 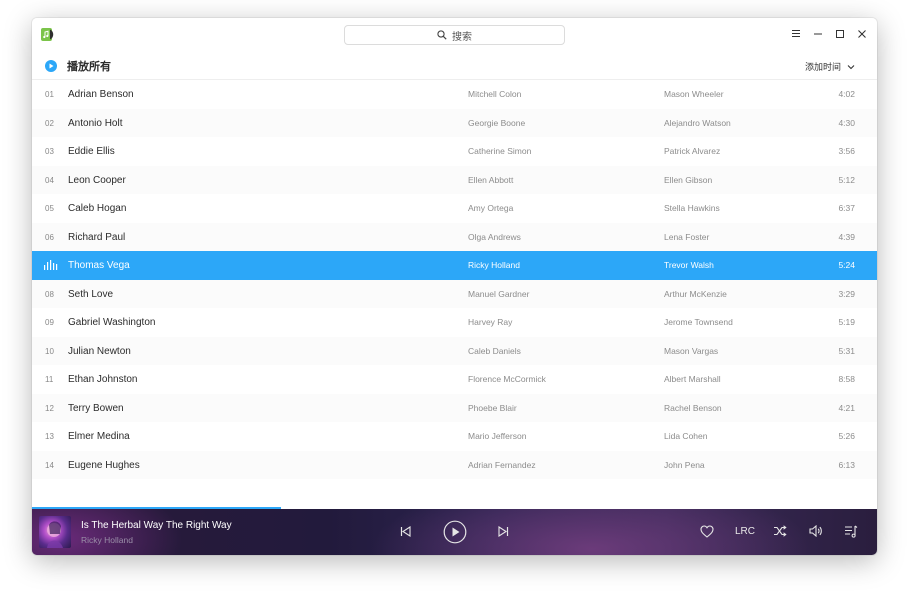 I want to click on close-icon, so click(x=861, y=33).